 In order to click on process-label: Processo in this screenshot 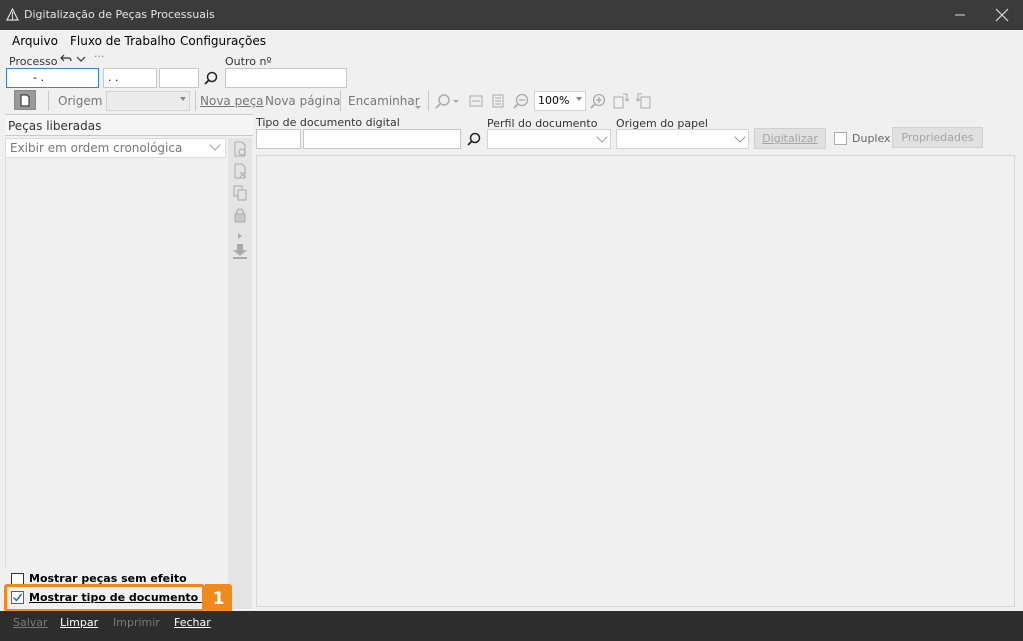, I will do `click(33, 61)`.